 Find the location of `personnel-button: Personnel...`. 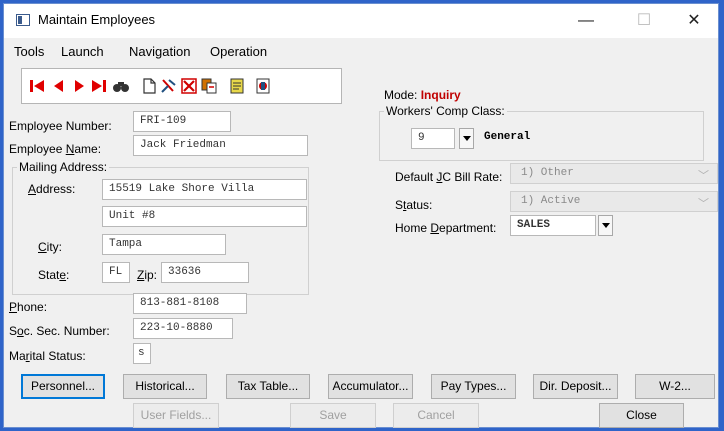

personnel-button: Personnel... is located at coordinates (63, 386).